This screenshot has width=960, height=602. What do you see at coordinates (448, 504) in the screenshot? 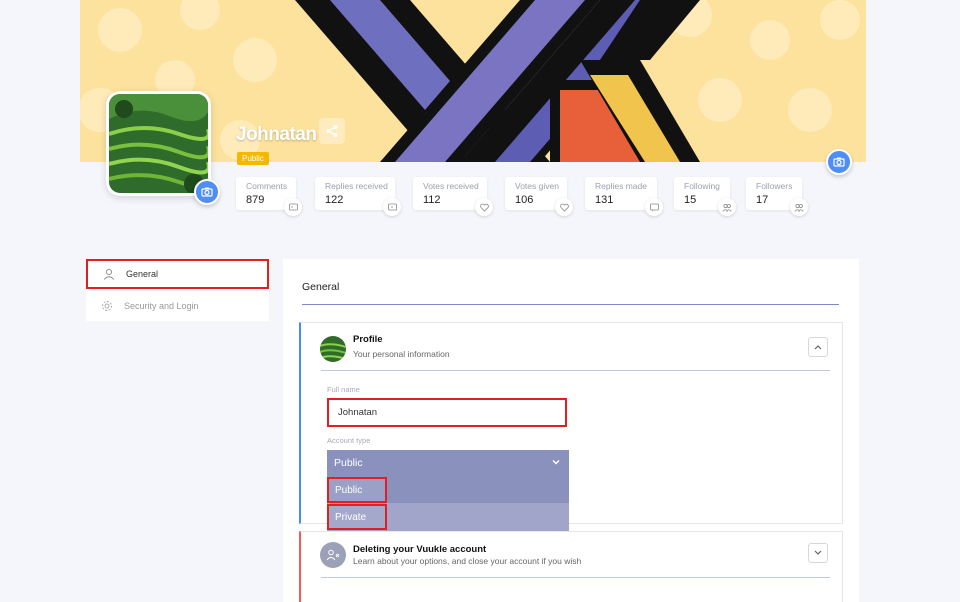
I see `account-type-dropdown: Public Private` at bounding box center [448, 504].